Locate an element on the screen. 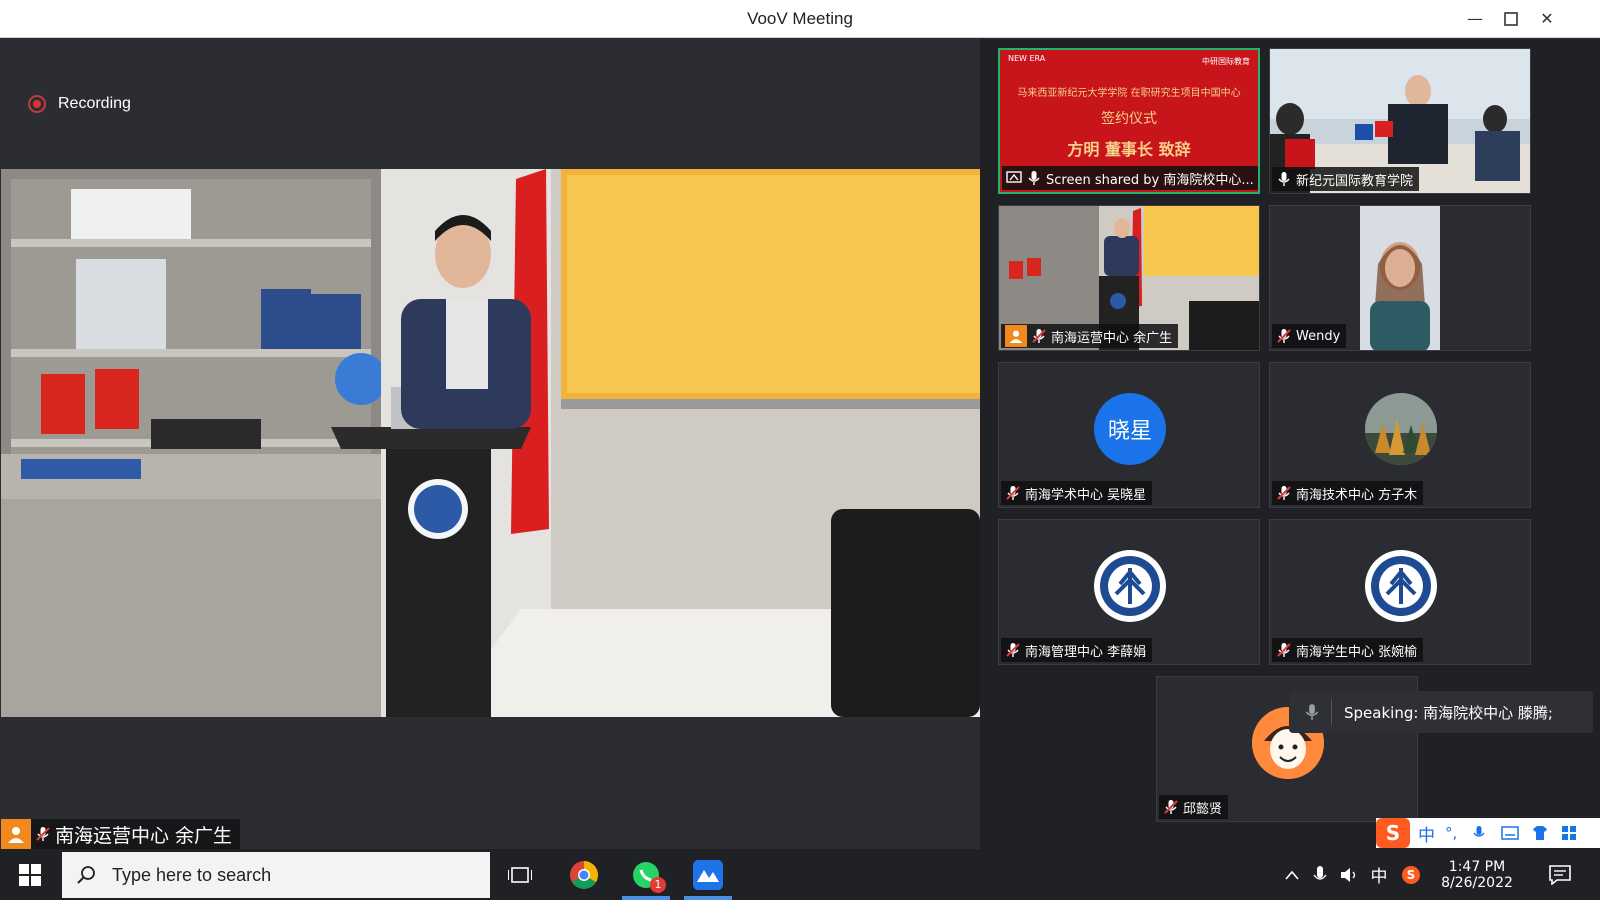 This screenshot has width=1600, height=900. clock: 1:47 PM 8/26/2022 is located at coordinates (1477, 874).